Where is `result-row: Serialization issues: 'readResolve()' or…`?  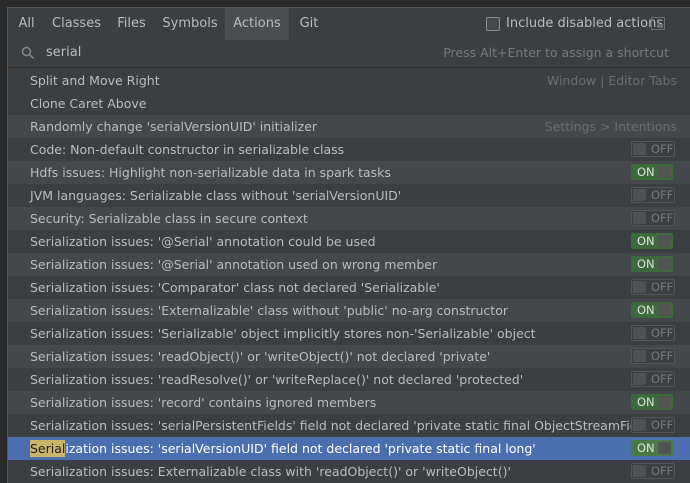 result-row: Serialization issues: 'readResolve()' or… is located at coordinates (349, 379).